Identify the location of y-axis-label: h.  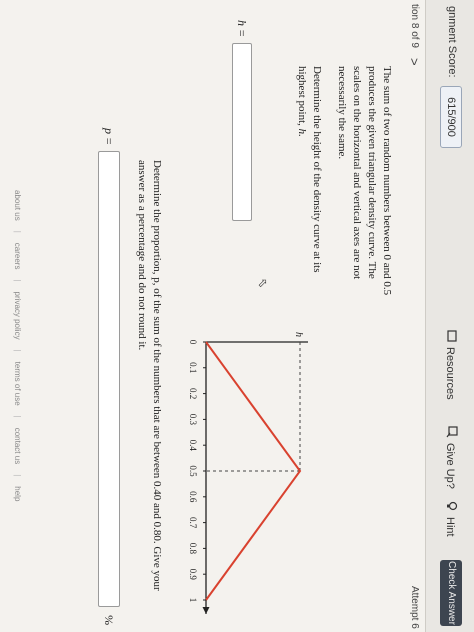
(298, 334).